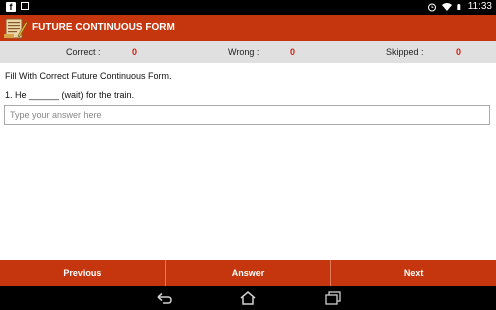  Describe the element at coordinates (70, 95) in the screenshot. I see `question-text: 1. He ______ (wait) for the train.` at that location.